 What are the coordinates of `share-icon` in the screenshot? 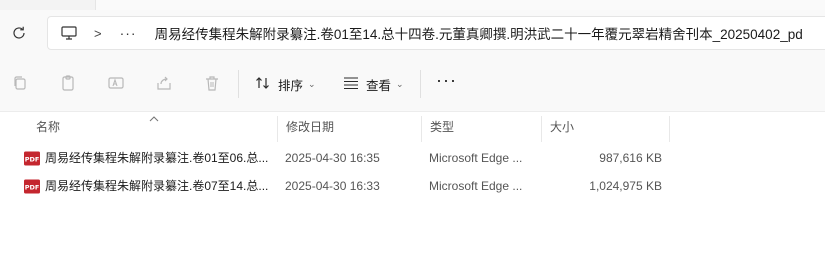 It's located at (164, 83).